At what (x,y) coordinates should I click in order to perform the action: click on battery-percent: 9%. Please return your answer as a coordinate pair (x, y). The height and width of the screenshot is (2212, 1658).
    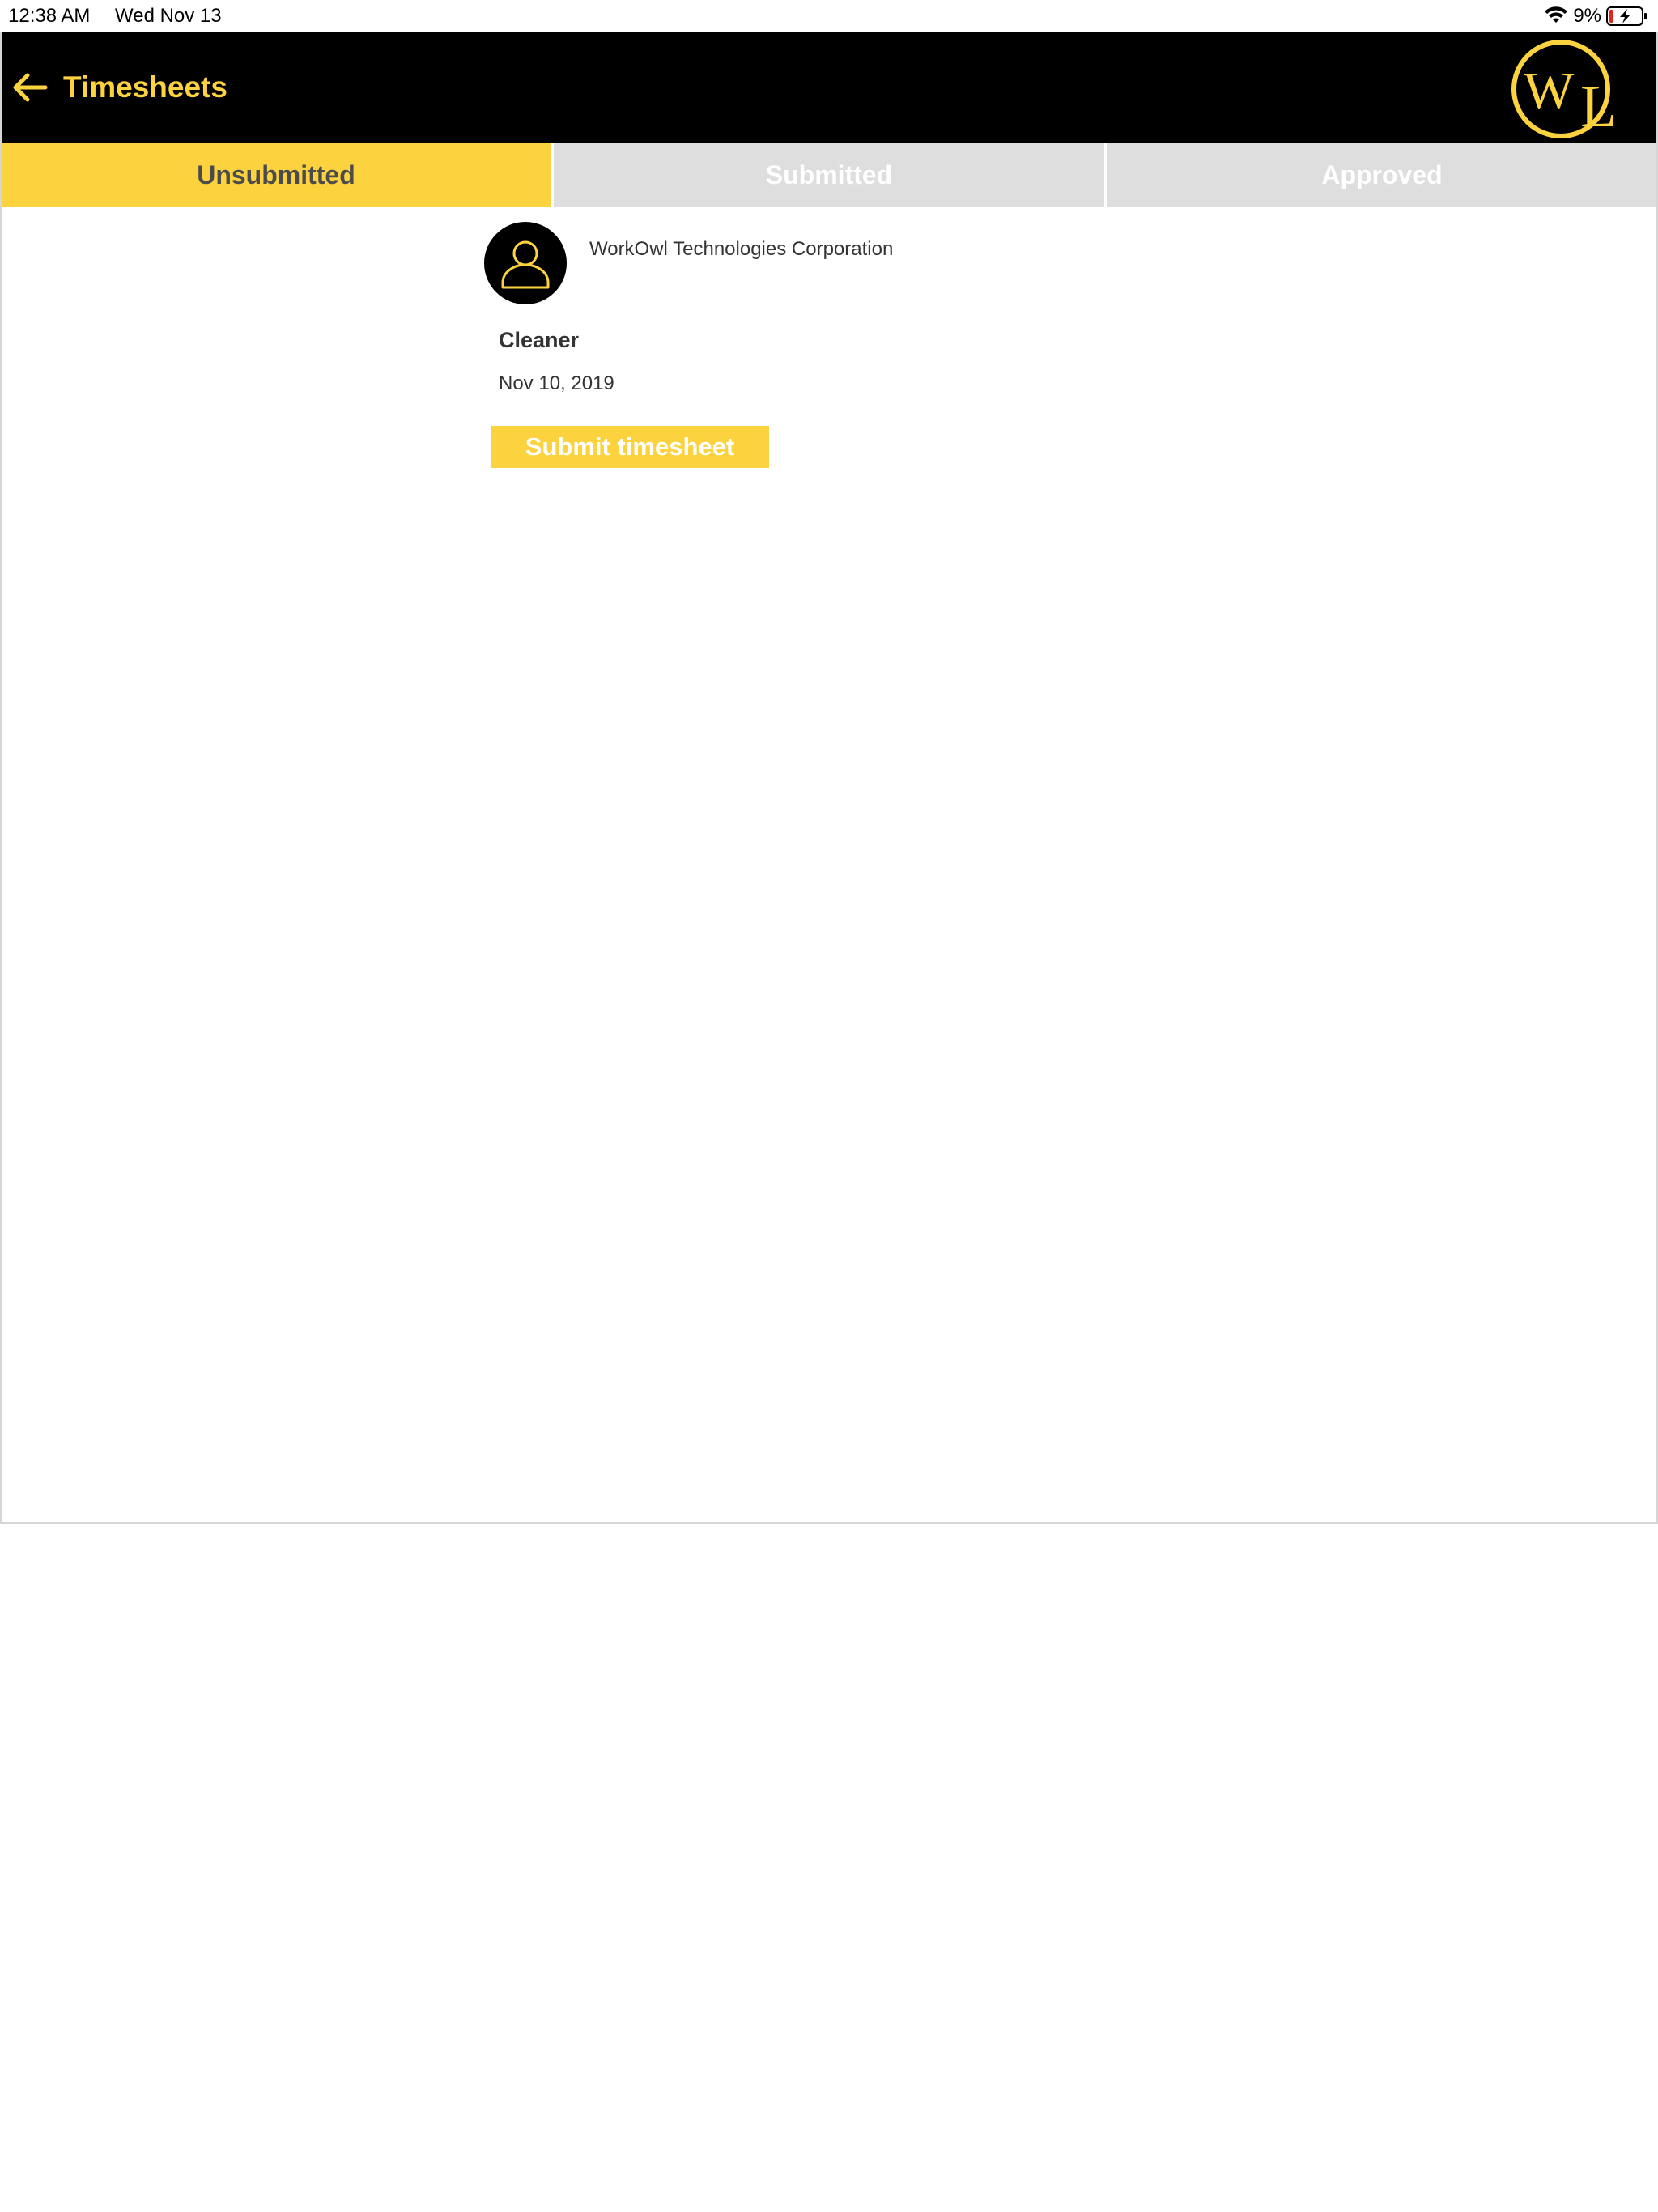
    Looking at the image, I should click on (1587, 16).